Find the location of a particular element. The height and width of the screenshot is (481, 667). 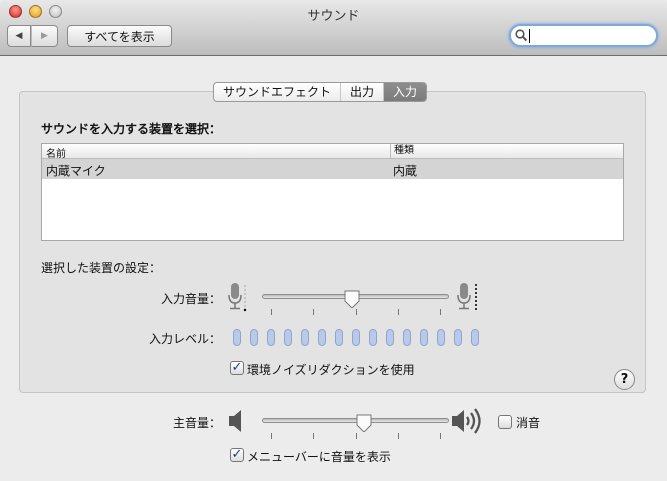

input-volume-slider is located at coordinates (355, 304).